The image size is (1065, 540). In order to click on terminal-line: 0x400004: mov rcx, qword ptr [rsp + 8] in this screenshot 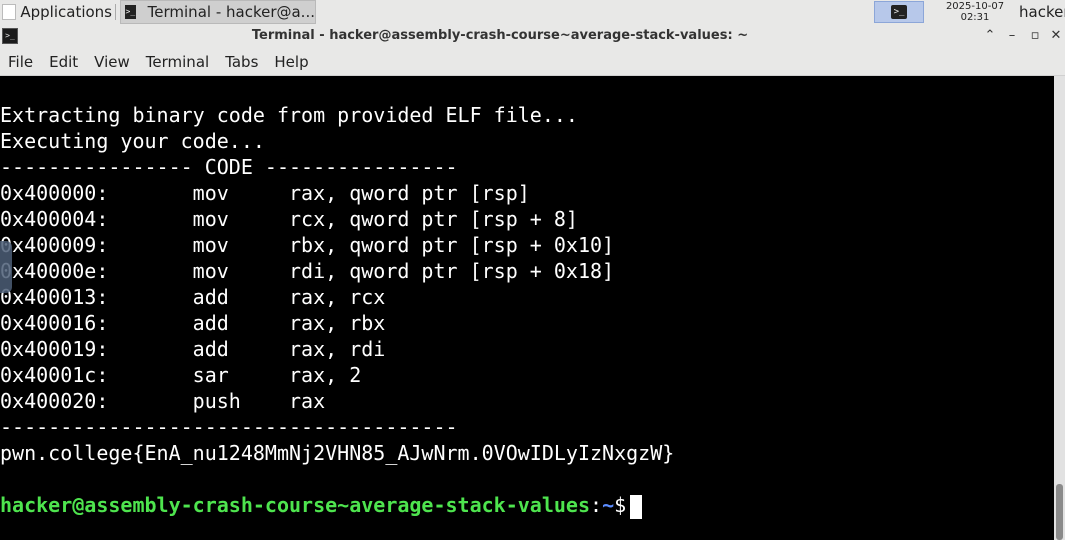, I will do `click(289, 219)`.